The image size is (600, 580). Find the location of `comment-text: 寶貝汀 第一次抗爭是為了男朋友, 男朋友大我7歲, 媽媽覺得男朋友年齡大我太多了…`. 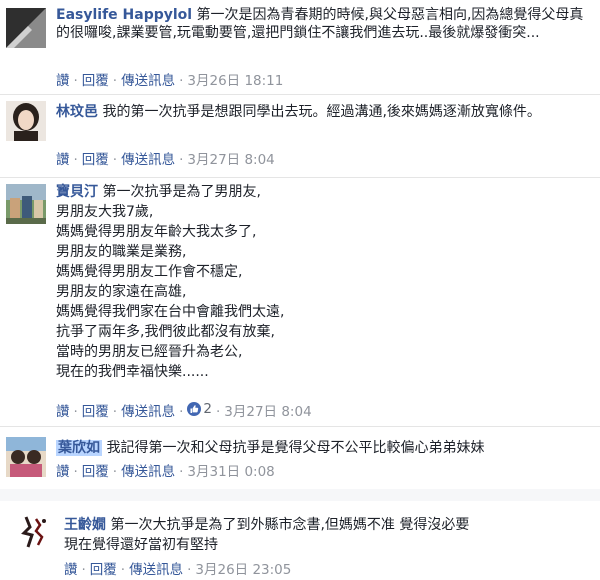

comment-text: 寶貝汀 第一次抗爭是為了男朋友, 男朋友大我7歲, 媽媽覺得男朋友年齡大我太多了… is located at coordinates (170, 282).